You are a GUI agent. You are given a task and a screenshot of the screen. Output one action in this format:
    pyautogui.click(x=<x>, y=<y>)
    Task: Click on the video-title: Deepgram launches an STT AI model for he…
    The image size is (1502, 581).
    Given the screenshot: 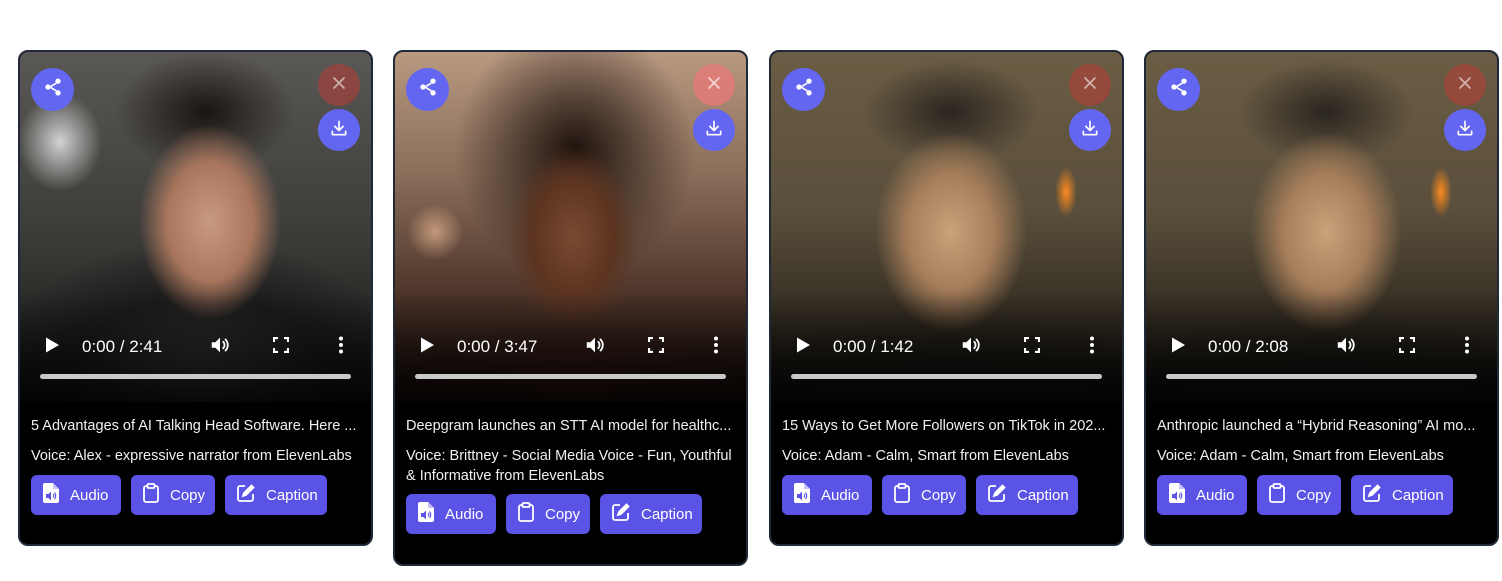 What is the action you would take?
    pyautogui.click(x=569, y=426)
    